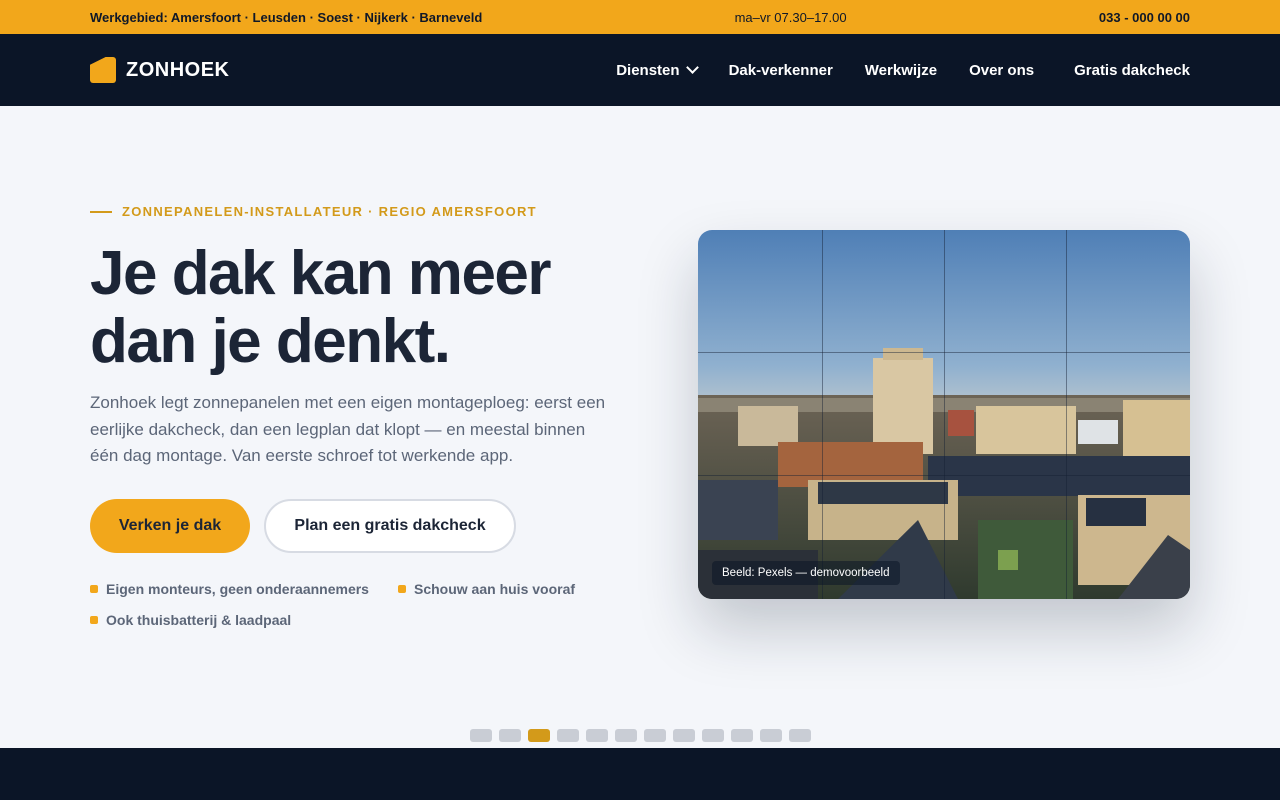  Describe the element at coordinates (237, 589) in the screenshot. I see `feature-label: Eigen monteurs, geen onderaannemers` at that location.